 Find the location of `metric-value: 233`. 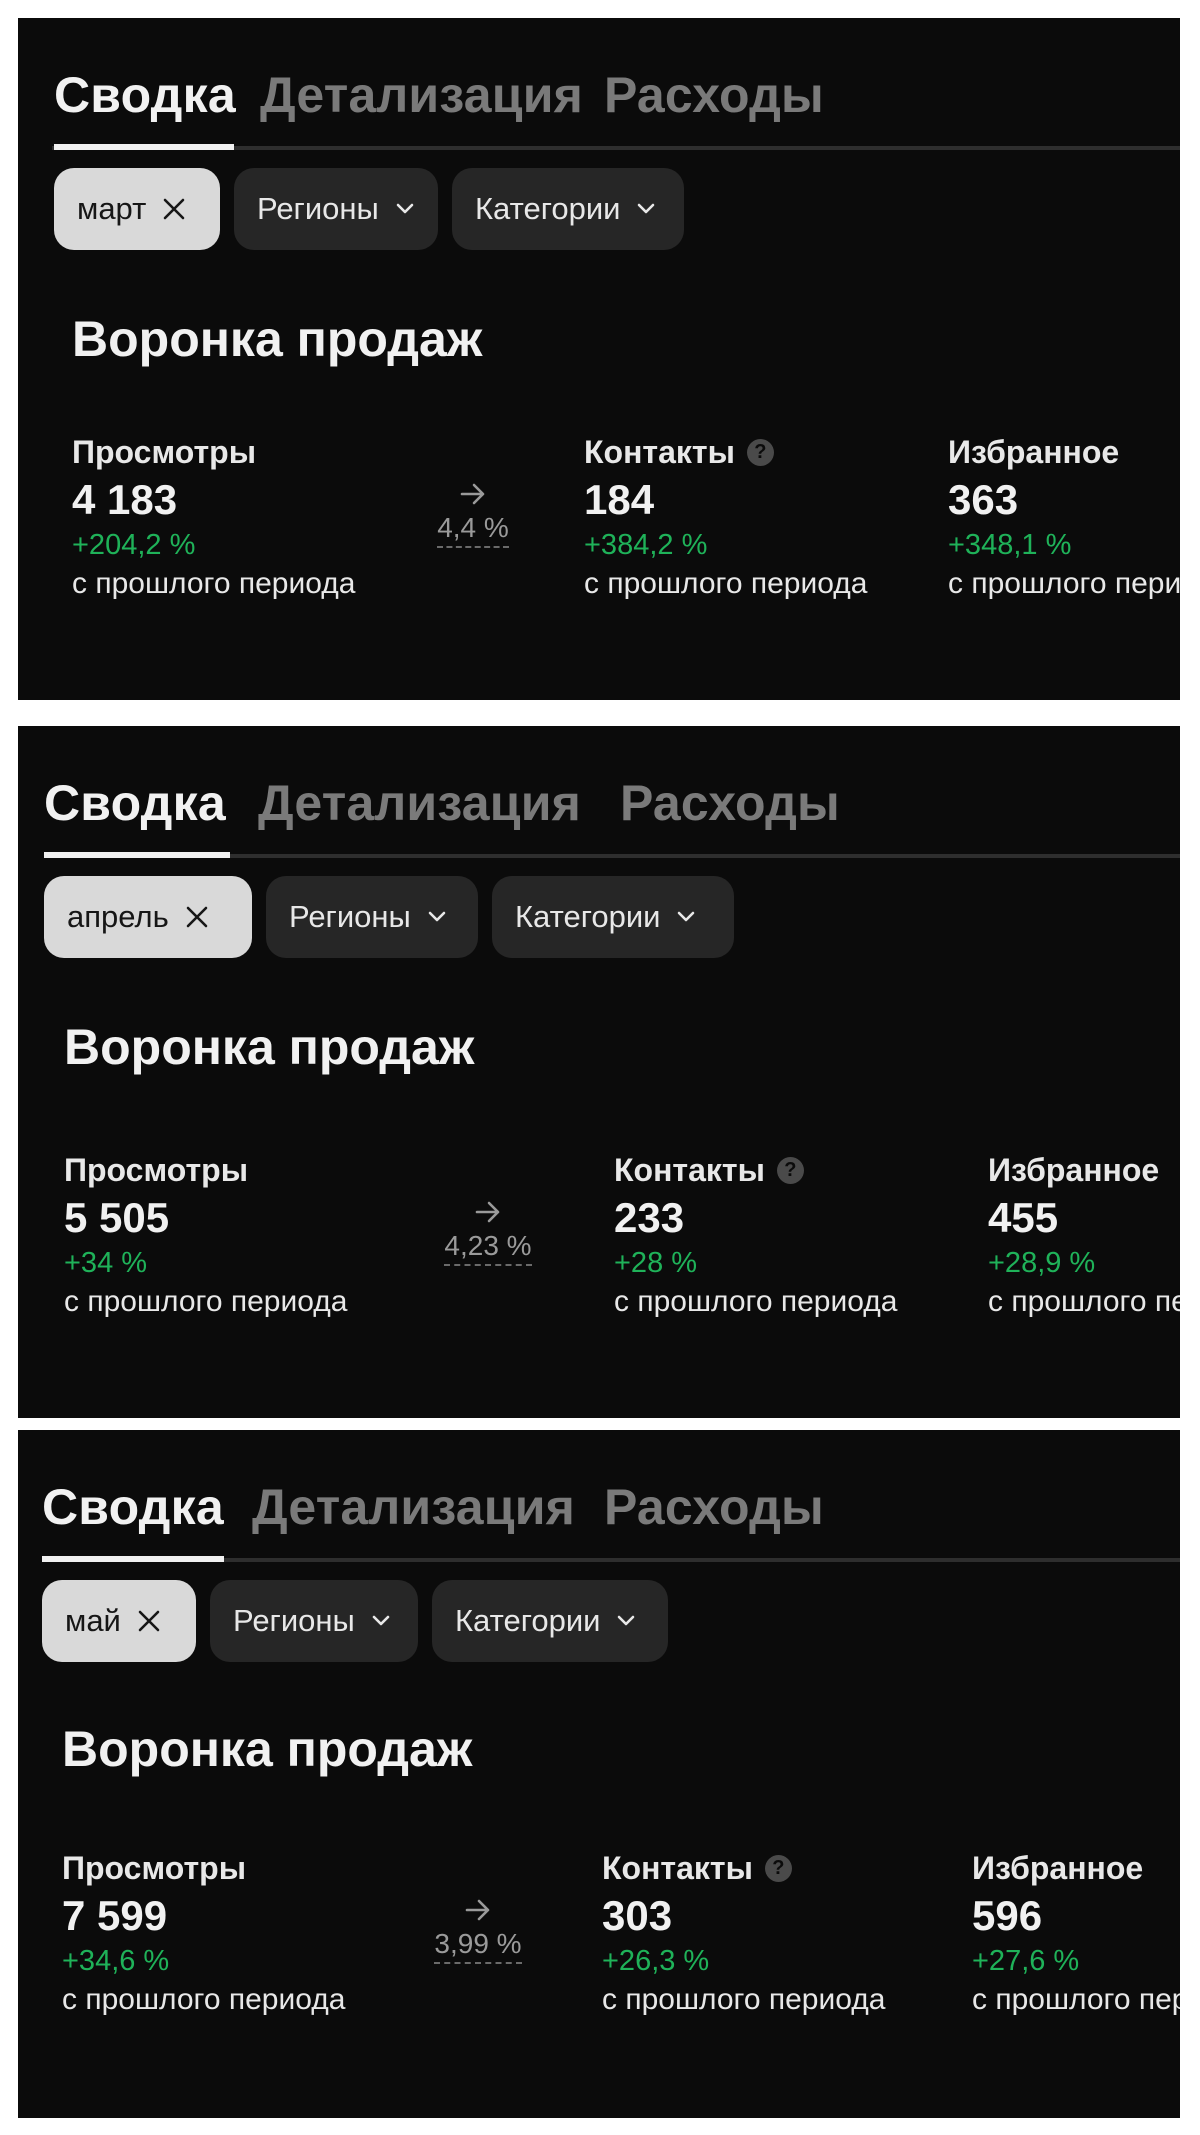

metric-value: 233 is located at coordinates (649, 1217).